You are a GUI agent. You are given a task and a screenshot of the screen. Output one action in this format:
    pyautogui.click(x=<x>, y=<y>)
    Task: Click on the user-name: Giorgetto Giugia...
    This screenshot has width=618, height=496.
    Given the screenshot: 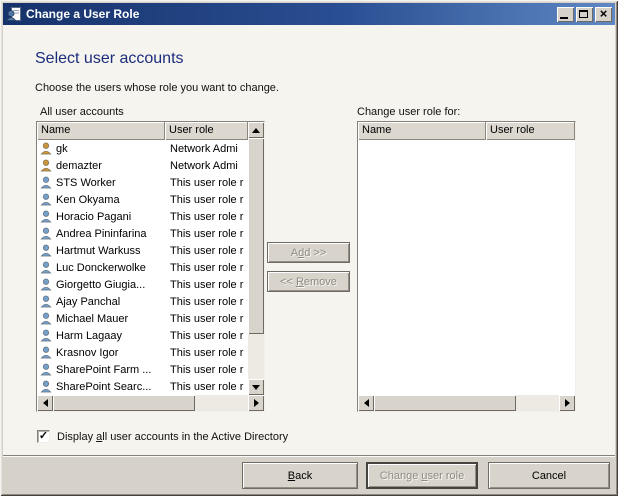 What is the action you would take?
    pyautogui.click(x=101, y=284)
    